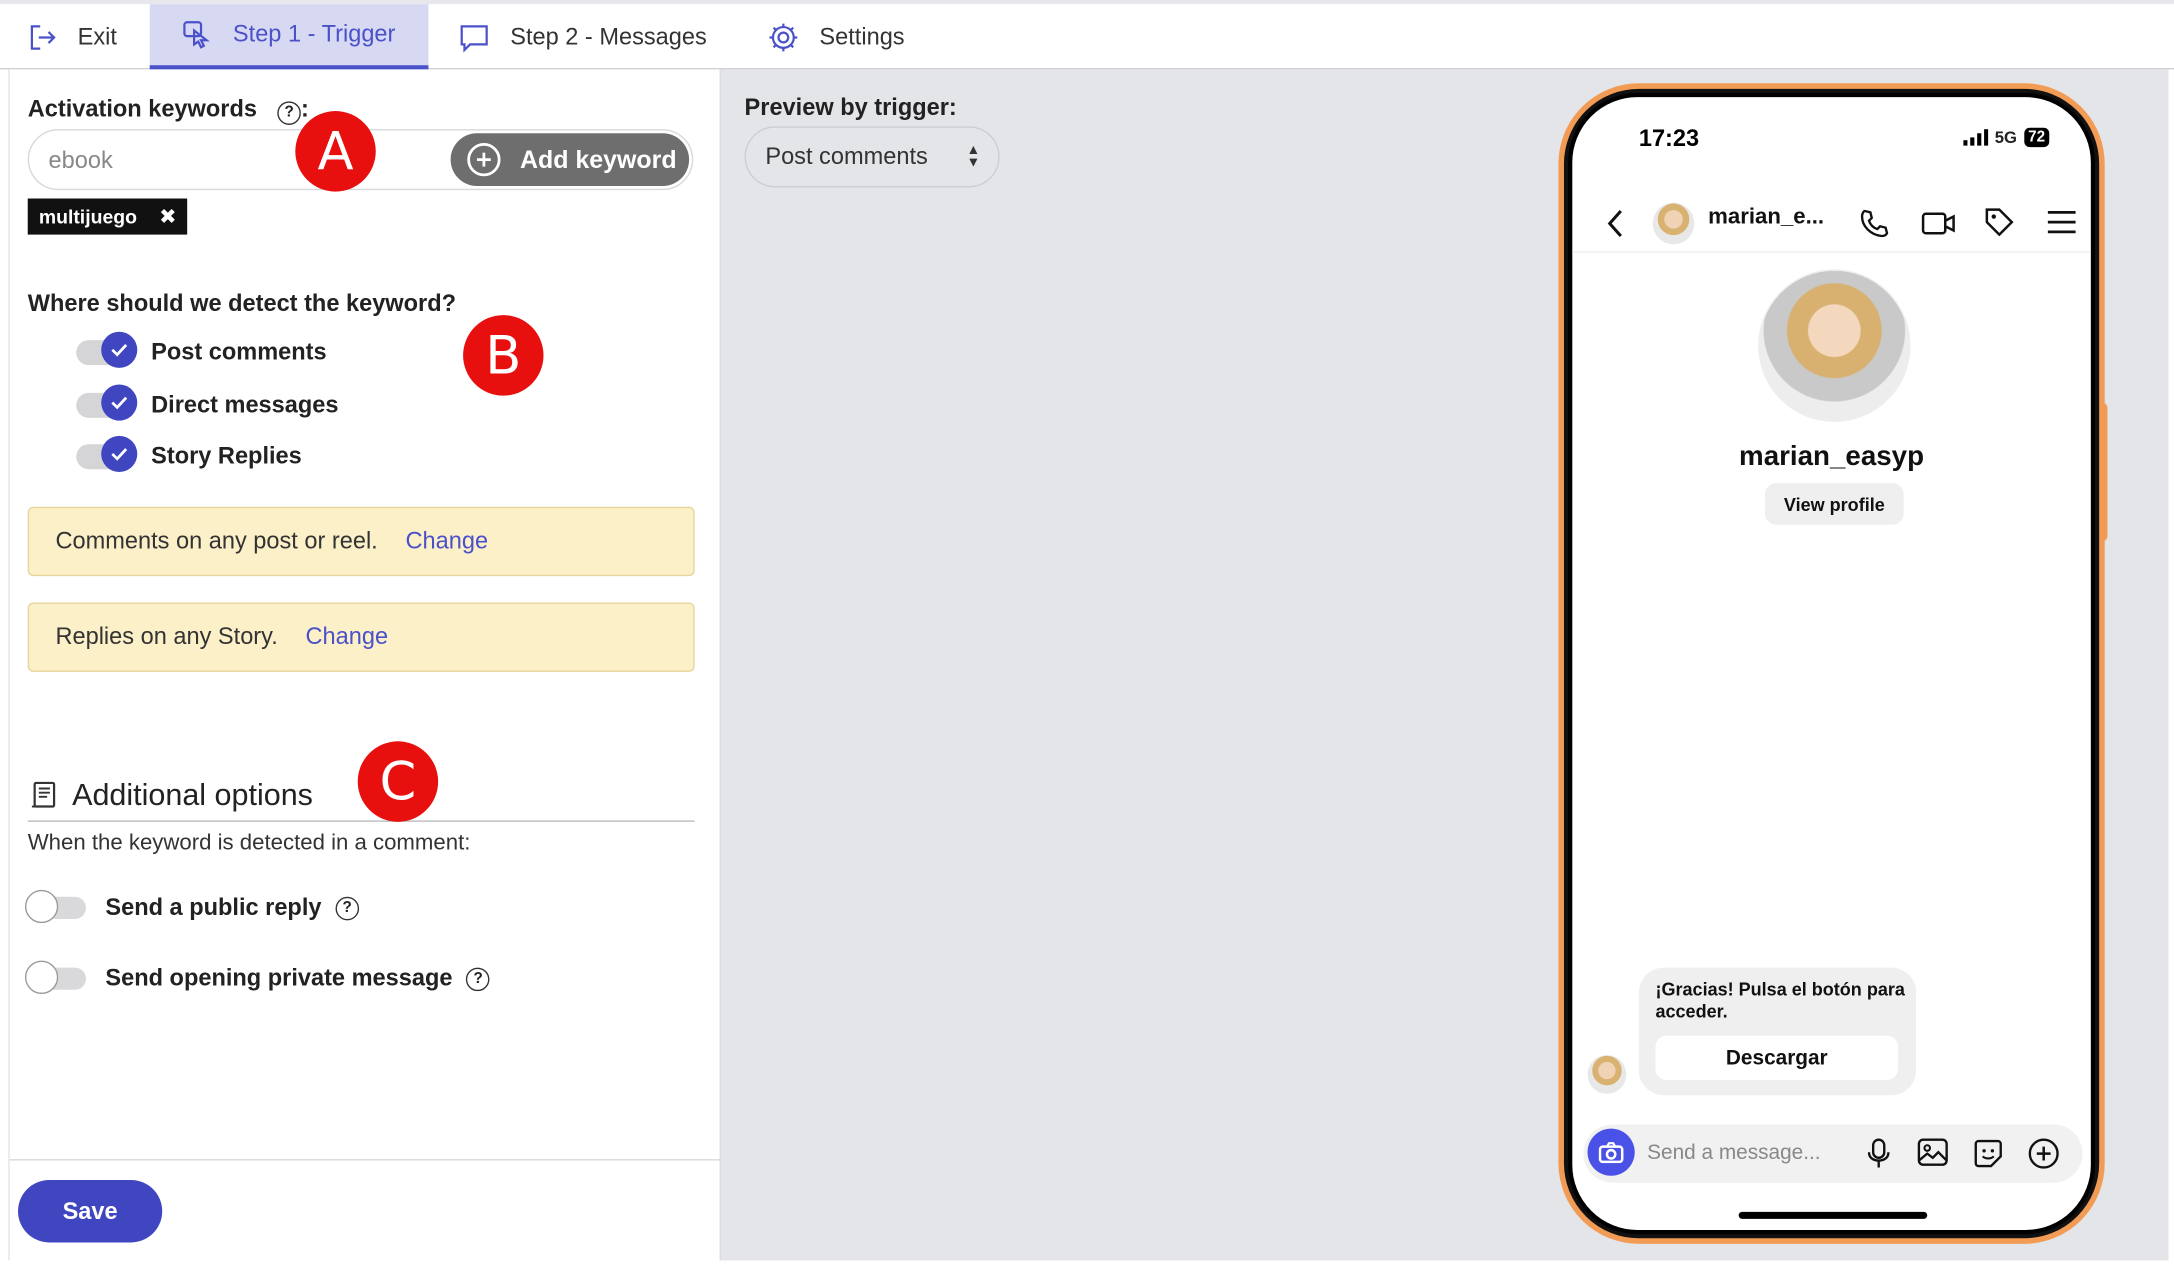 The height and width of the screenshot is (1266, 2174). Describe the element at coordinates (346, 637) in the screenshot. I see `change-stories-link: Change` at that location.